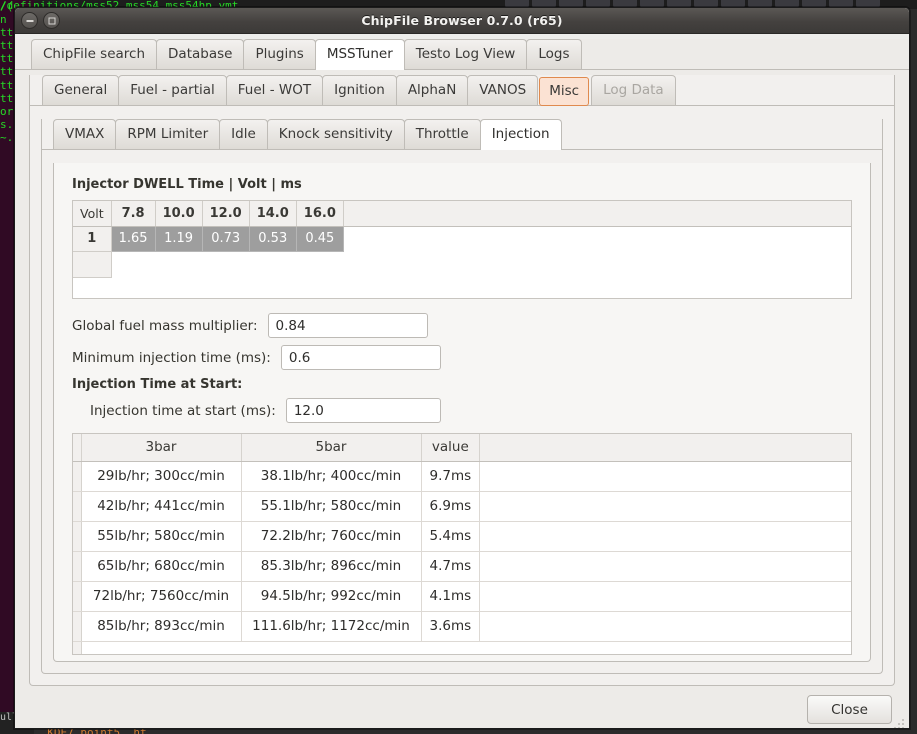 This screenshot has width=917, height=734. I want to click on window-titlebar: ChipFile Browser 0.7.0 (r65), so click(462, 21).